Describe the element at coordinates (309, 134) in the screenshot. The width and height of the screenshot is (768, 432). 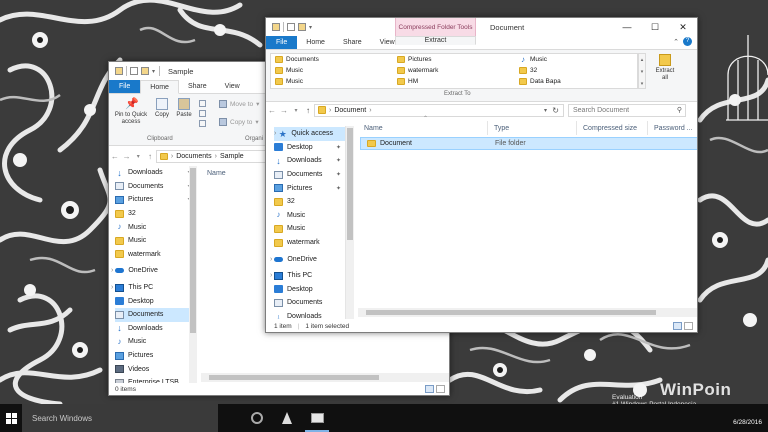
I see `nav-item: › ★ Quick access` at that location.